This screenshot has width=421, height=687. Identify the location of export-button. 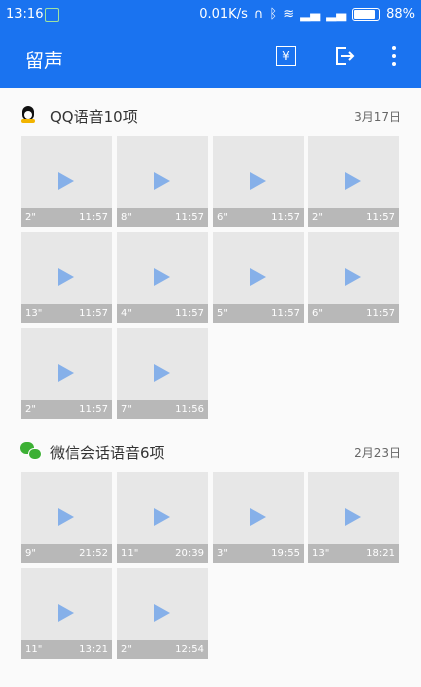
(344, 56).